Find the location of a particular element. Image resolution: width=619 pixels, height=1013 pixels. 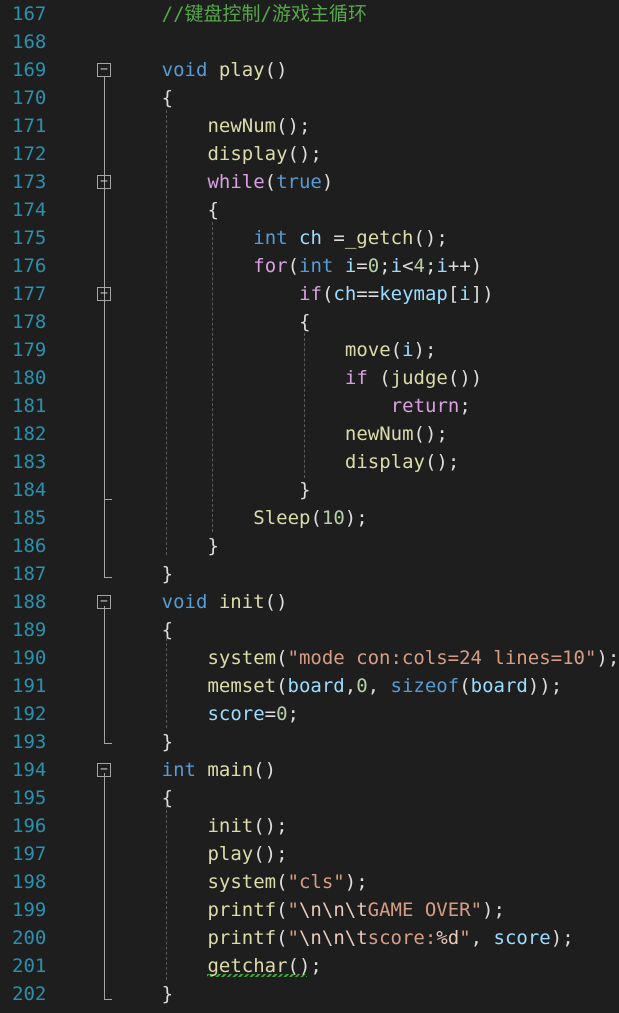

line-number: 172 is located at coordinates (29, 154).